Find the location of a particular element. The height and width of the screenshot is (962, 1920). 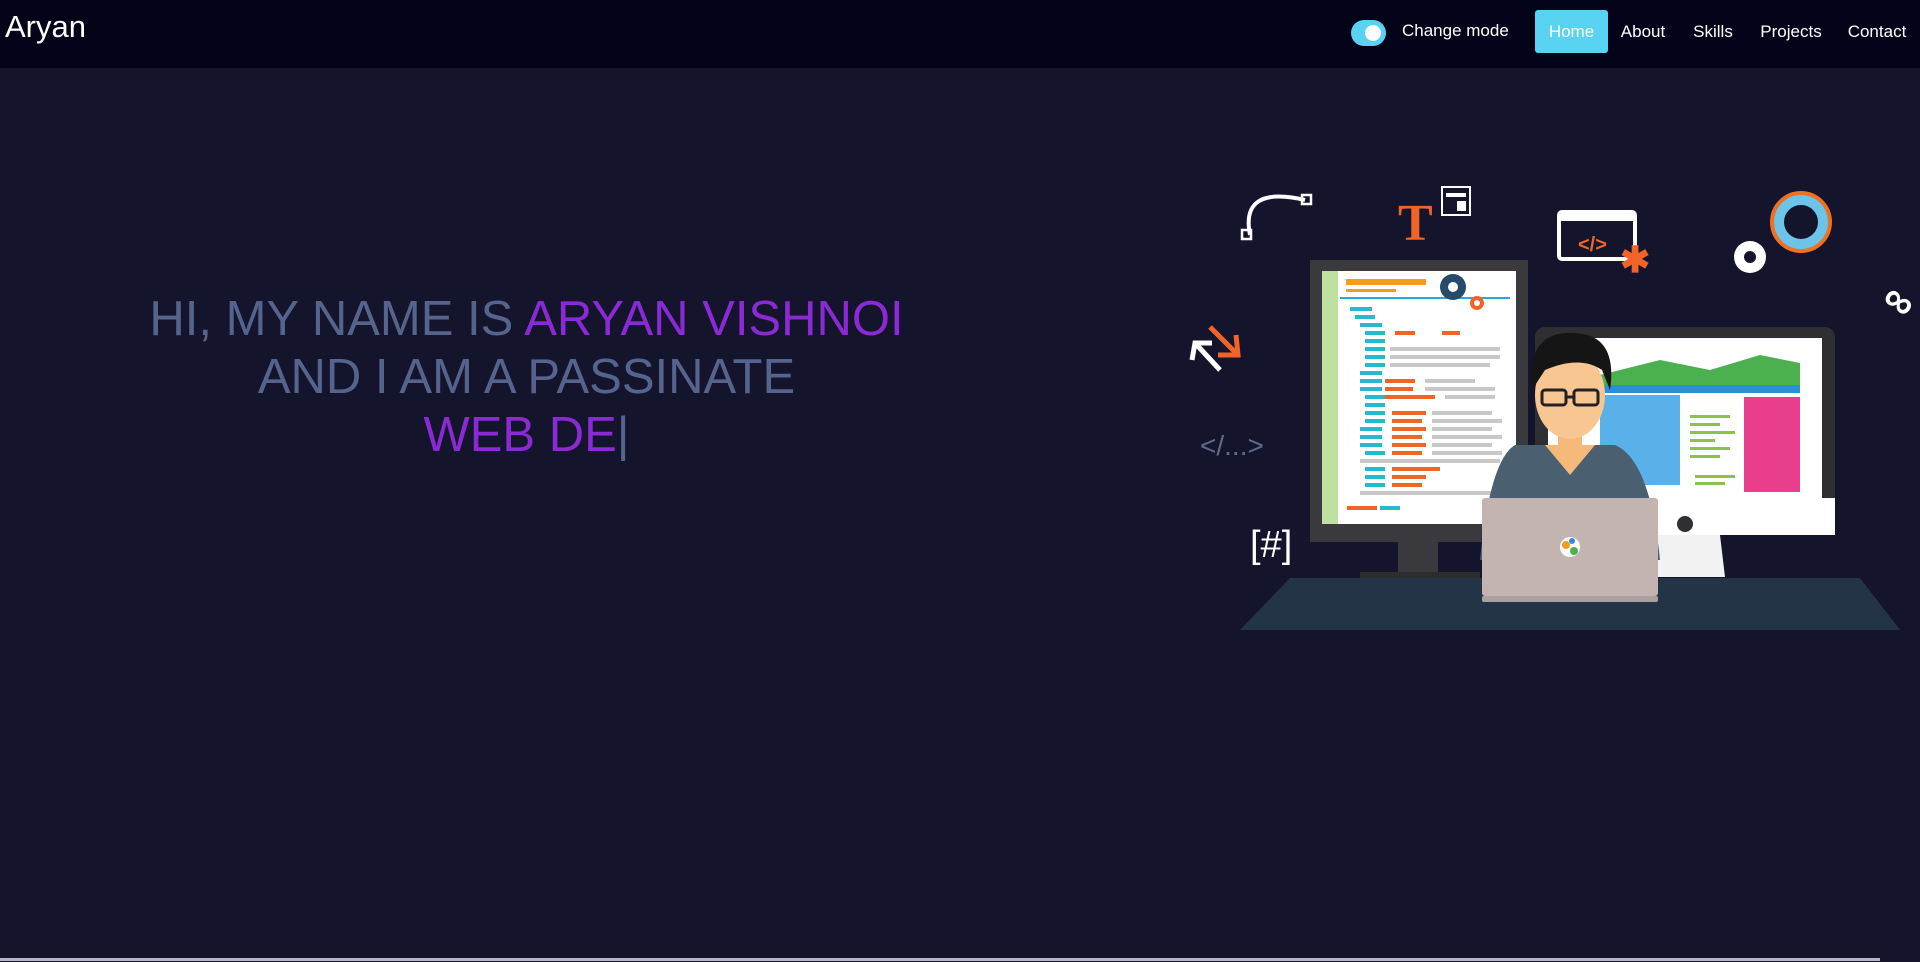

hero-line-2: AND I AM A PASSINATE is located at coordinates (526, 377).